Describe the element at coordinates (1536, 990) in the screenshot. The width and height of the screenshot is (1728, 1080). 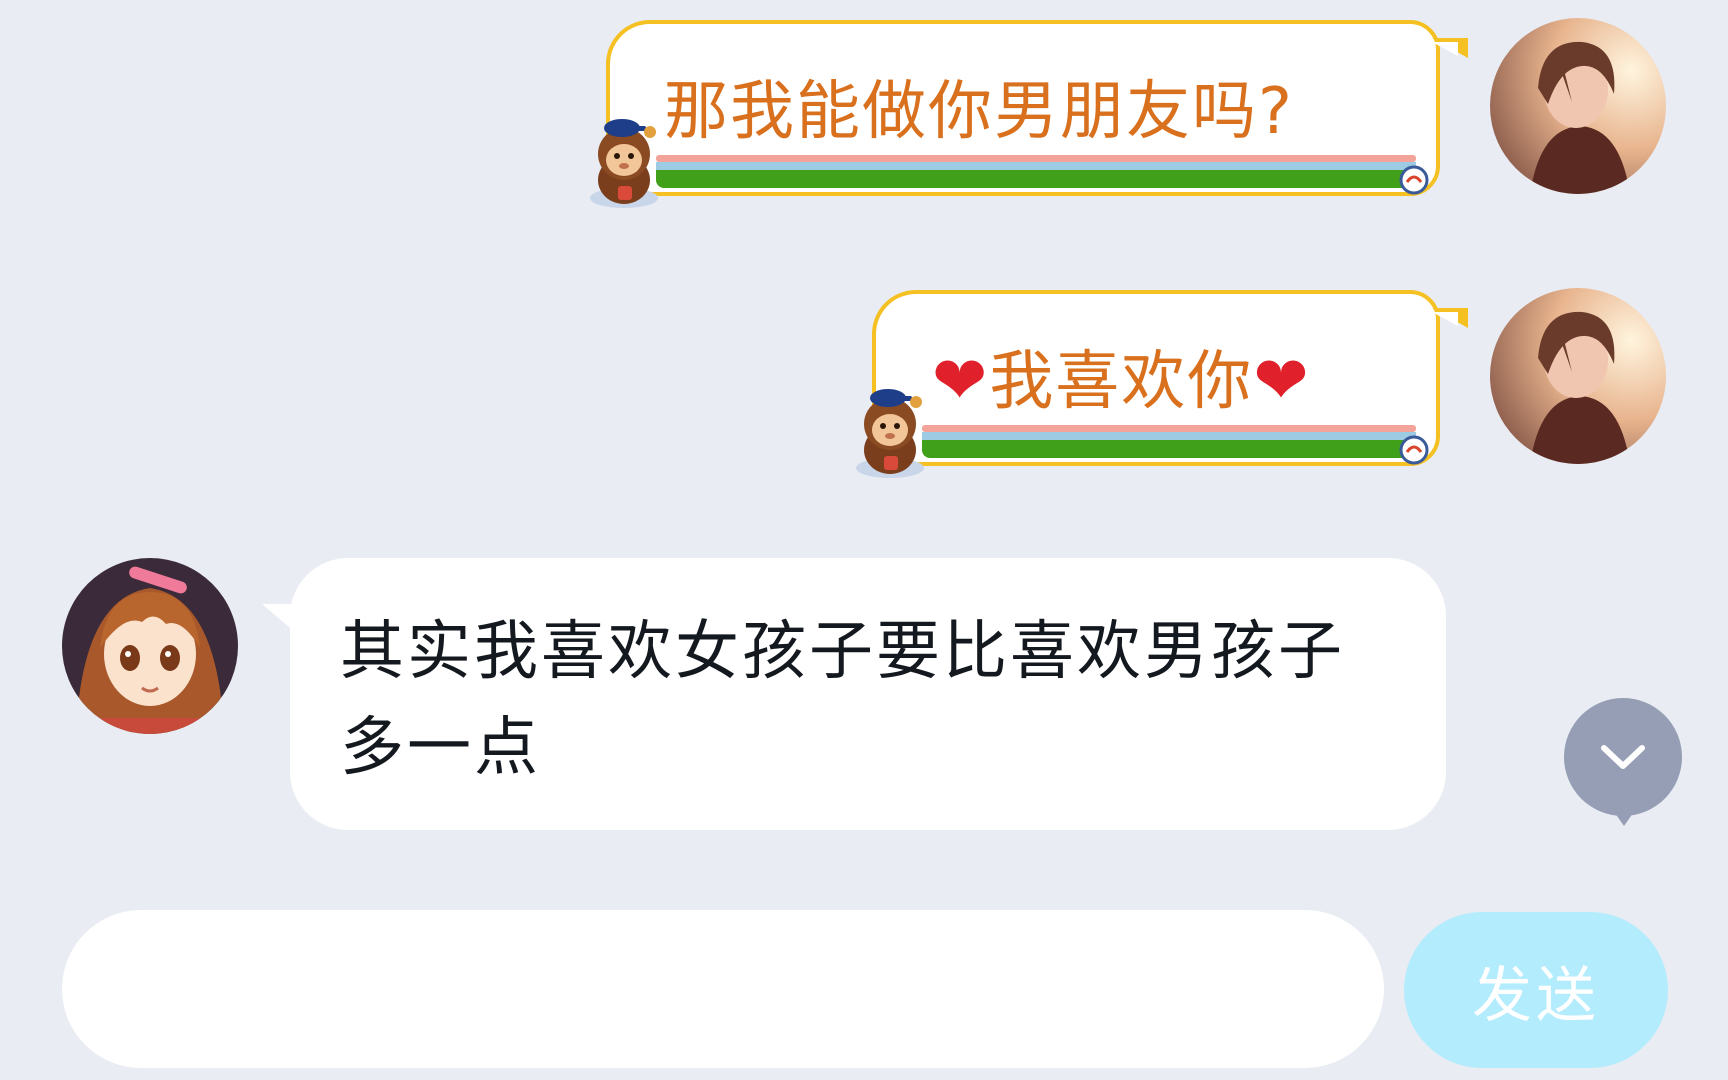
I see `send-button: 发送` at that location.